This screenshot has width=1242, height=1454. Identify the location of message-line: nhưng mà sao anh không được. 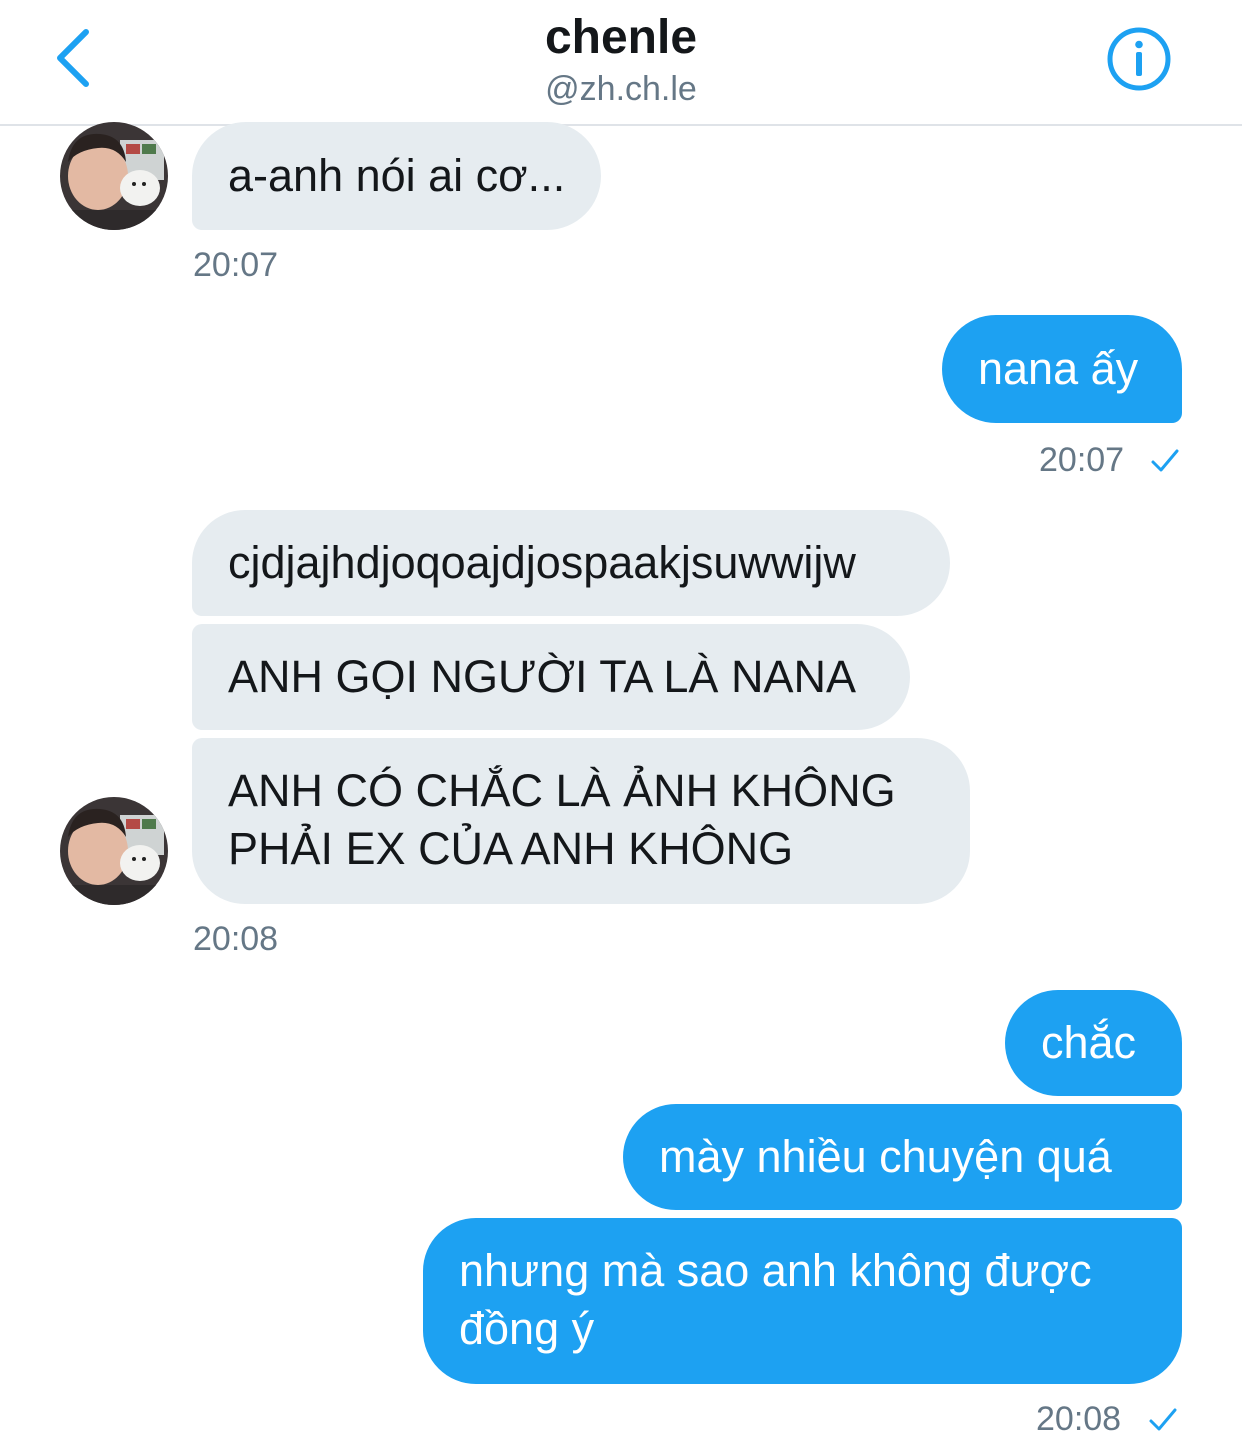
(775, 1270).